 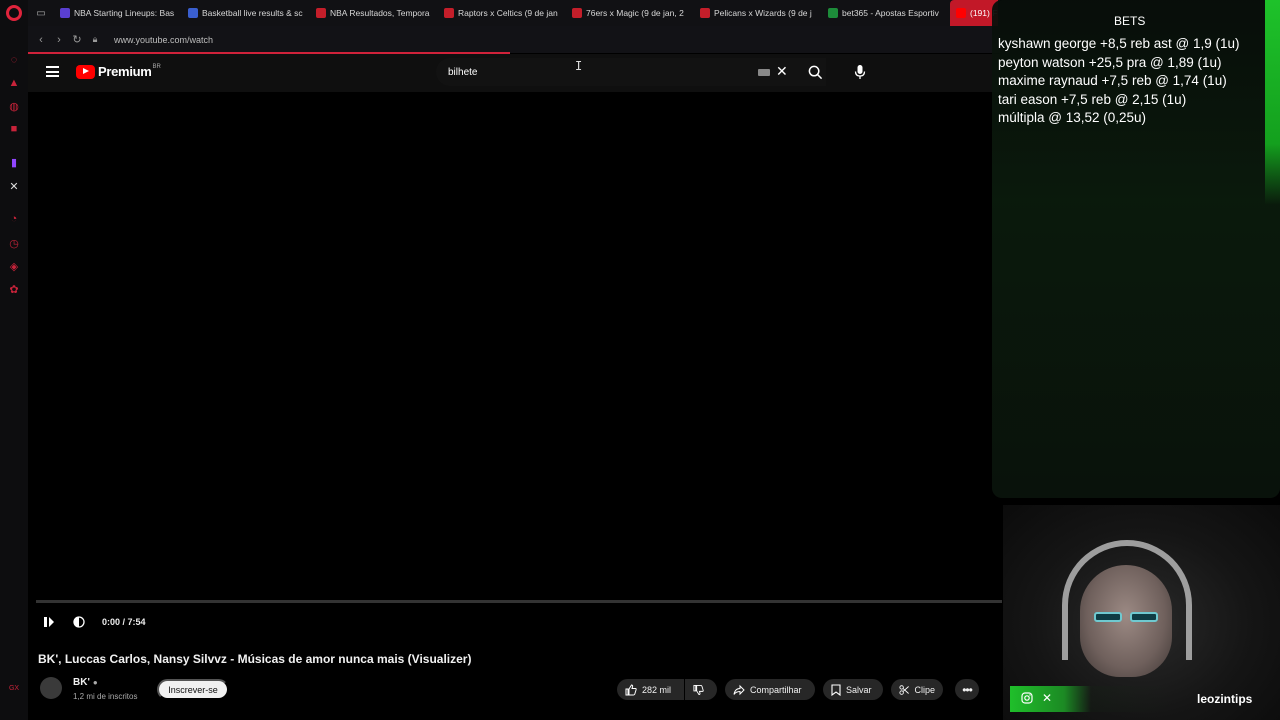 I want to click on thumbs-down-icon, so click(x=698, y=689).